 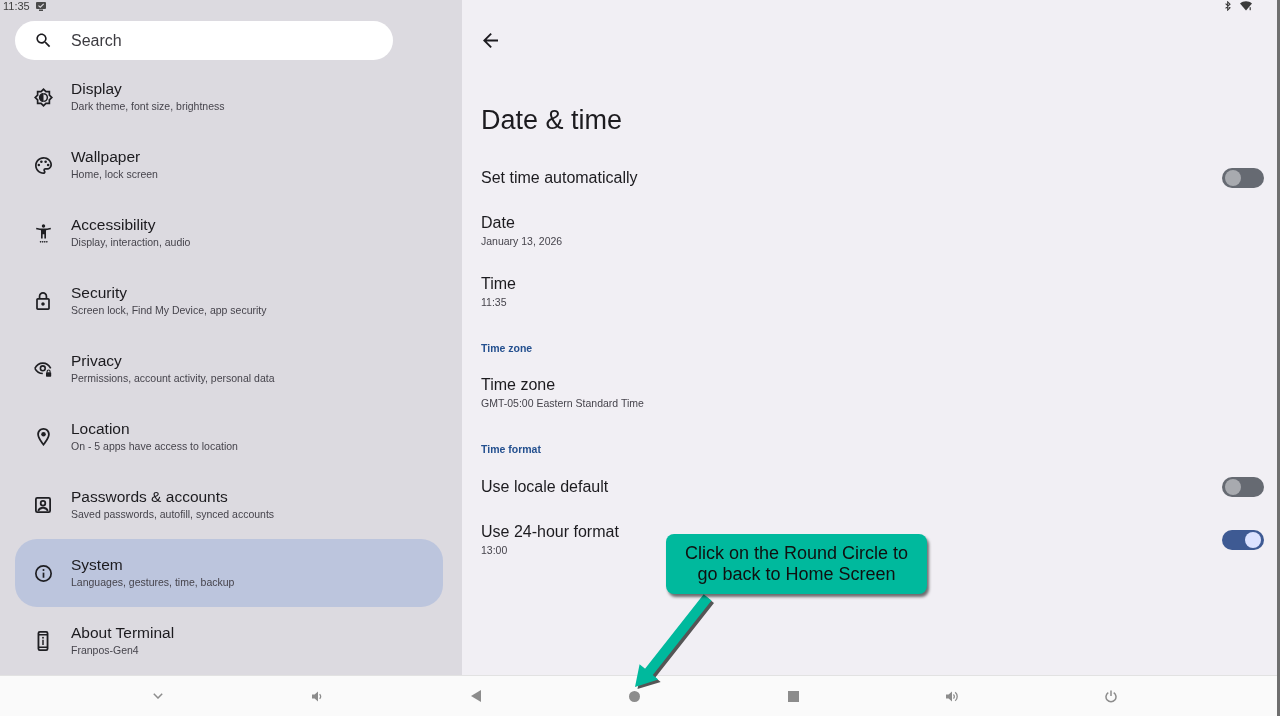 What do you see at coordinates (1246, 6) in the screenshot?
I see `wifi-icon` at bounding box center [1246, 6].